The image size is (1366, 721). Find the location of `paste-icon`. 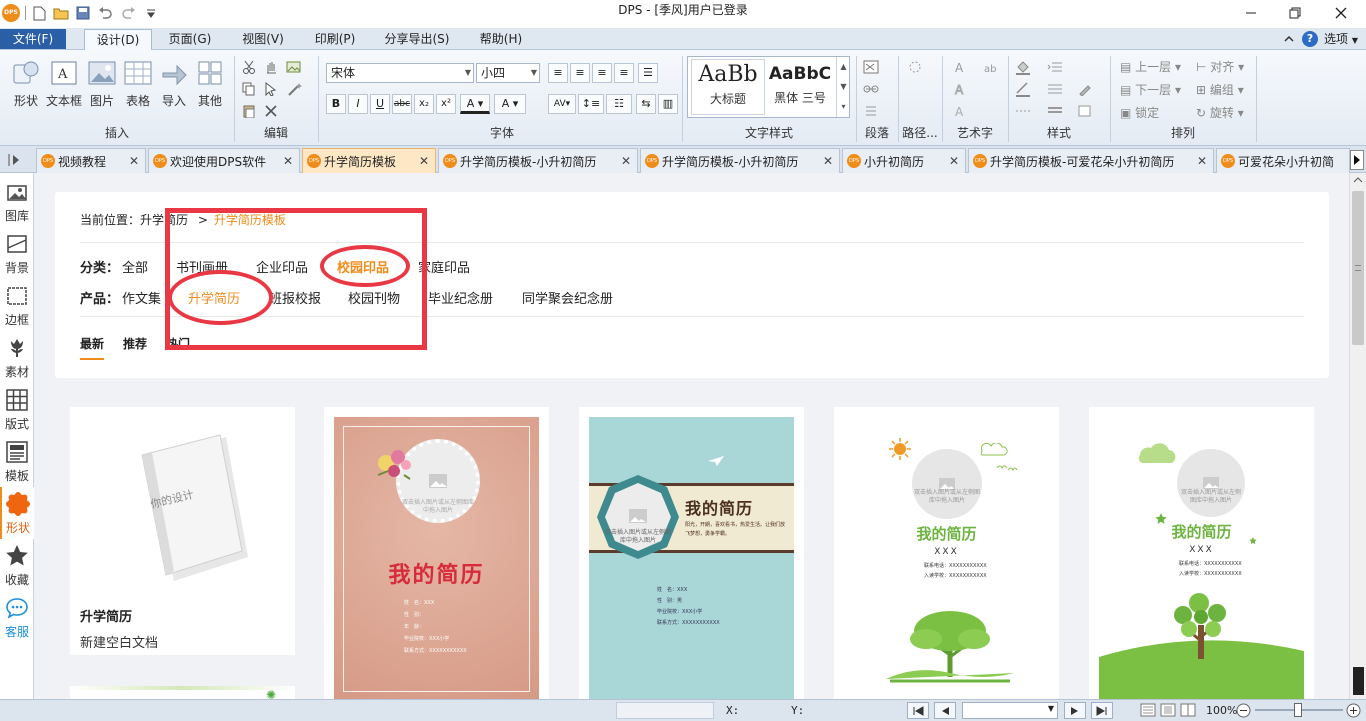

paste-icon is located at coordinates (249, 111).